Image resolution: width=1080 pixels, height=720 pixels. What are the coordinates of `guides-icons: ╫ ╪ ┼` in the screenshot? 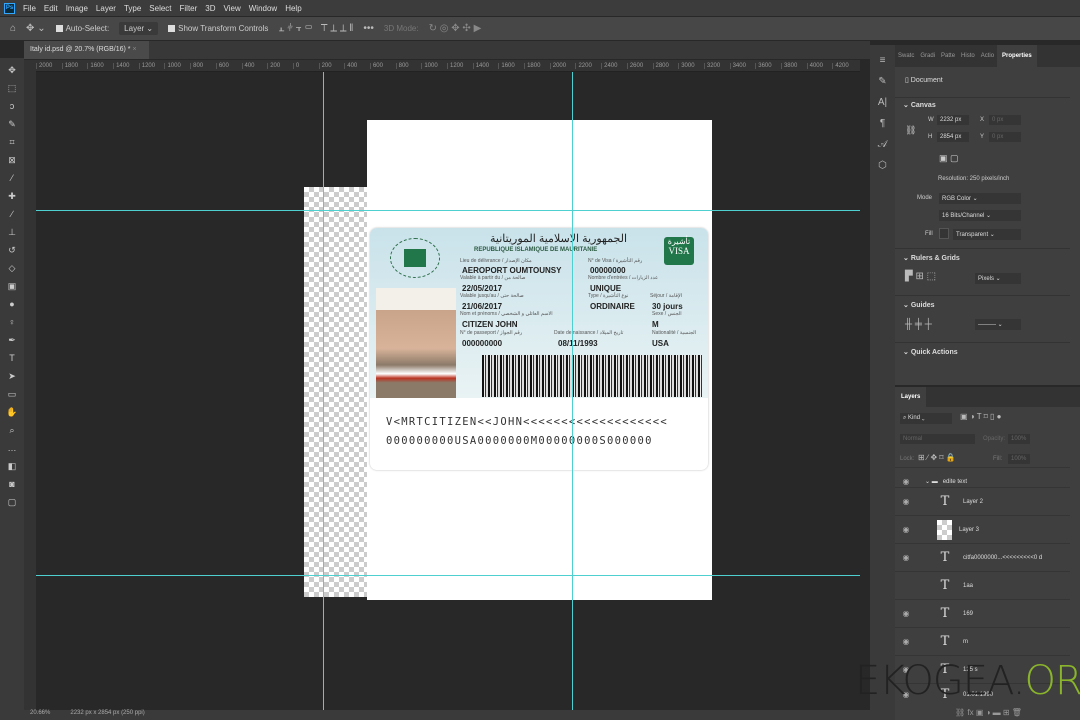 It's located at (918, 324).